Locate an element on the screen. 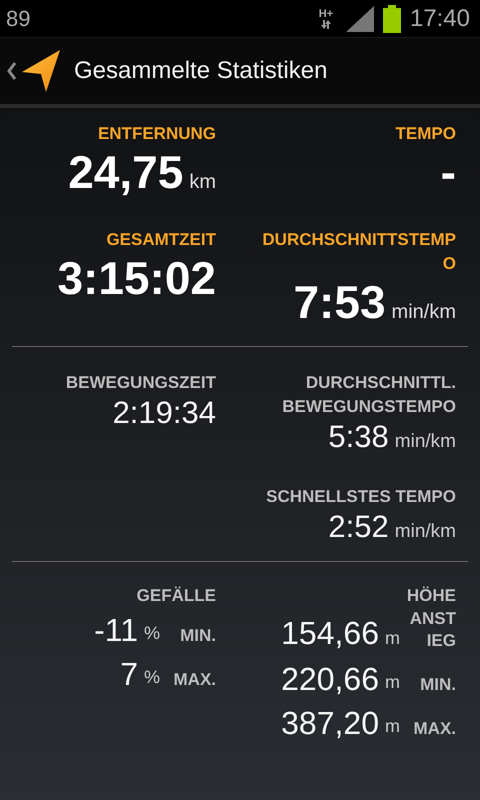 This screenshot has width=480, height=800. navigation-arrow-icon is located at coordinates (42, 71).